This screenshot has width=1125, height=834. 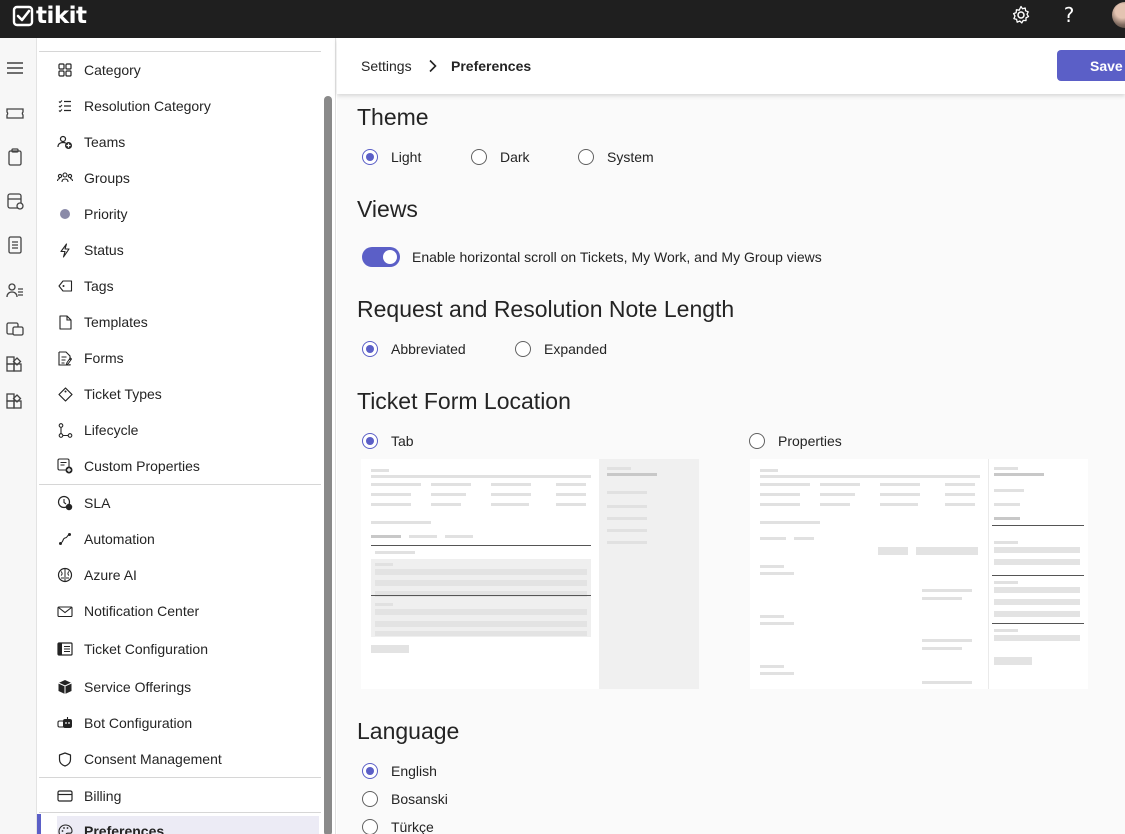 I want to click on nav-item-preferences: Preferences, so click(x=188, y=825).